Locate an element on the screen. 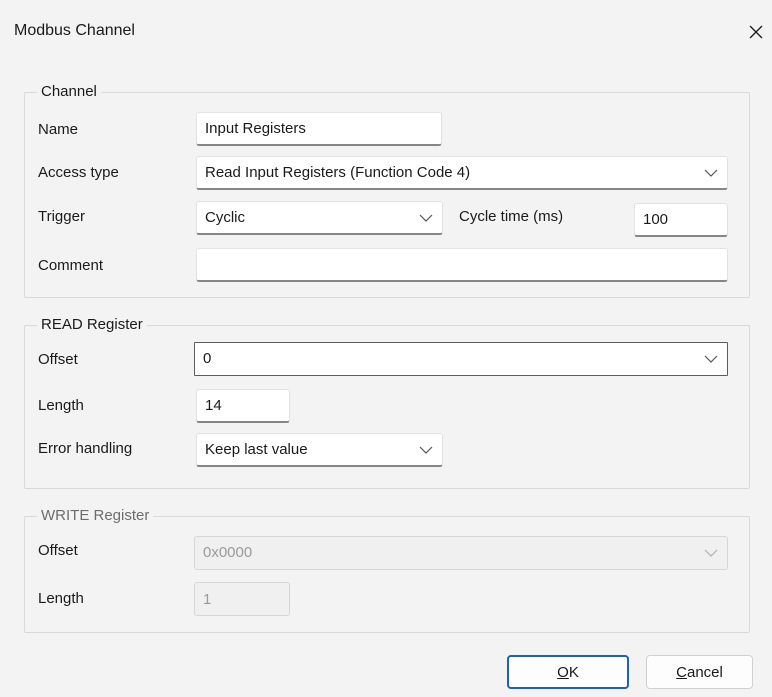 The image size is (772, 697). access-type-select: Read Input Registers (Function Code 4) is located at coordinates (462, 173).